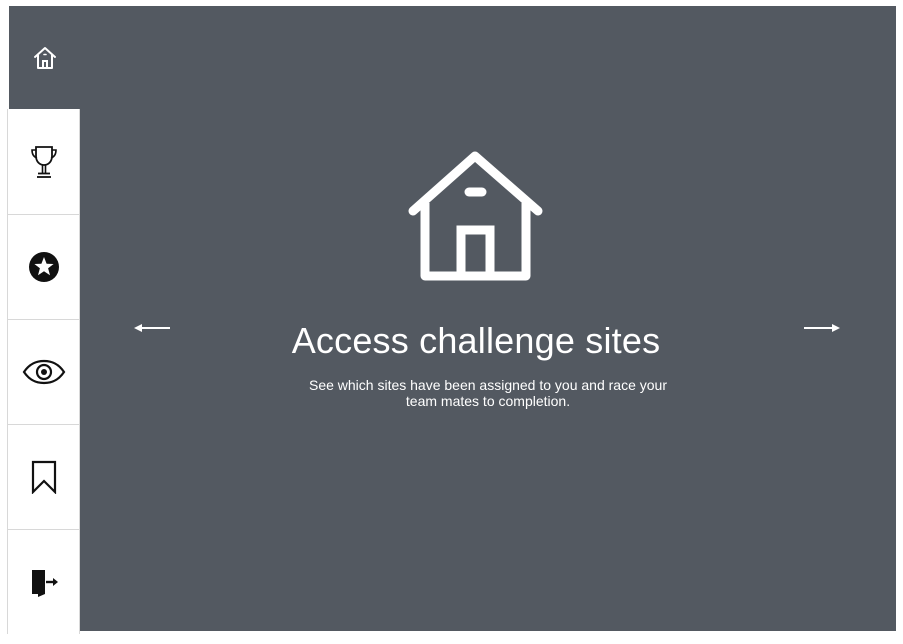 The height and width of the screenshot is (644, 903). I want to click on bookmark-icon, so click(43, 477).